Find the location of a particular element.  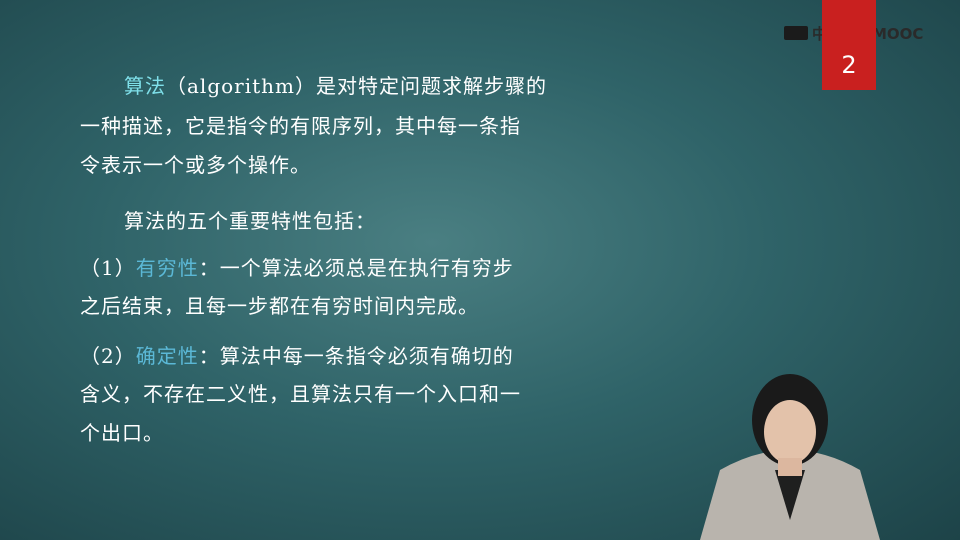

presenter-video is located at coordinates (790, 457).